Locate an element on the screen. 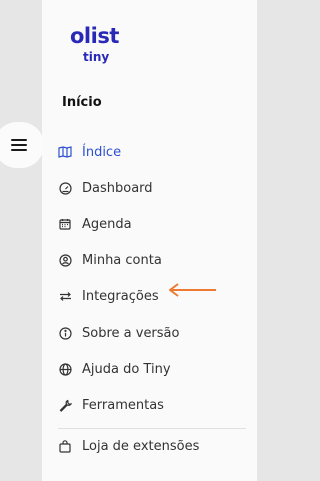  nav-item-label: Agenda is located at coordinates (107, 224).